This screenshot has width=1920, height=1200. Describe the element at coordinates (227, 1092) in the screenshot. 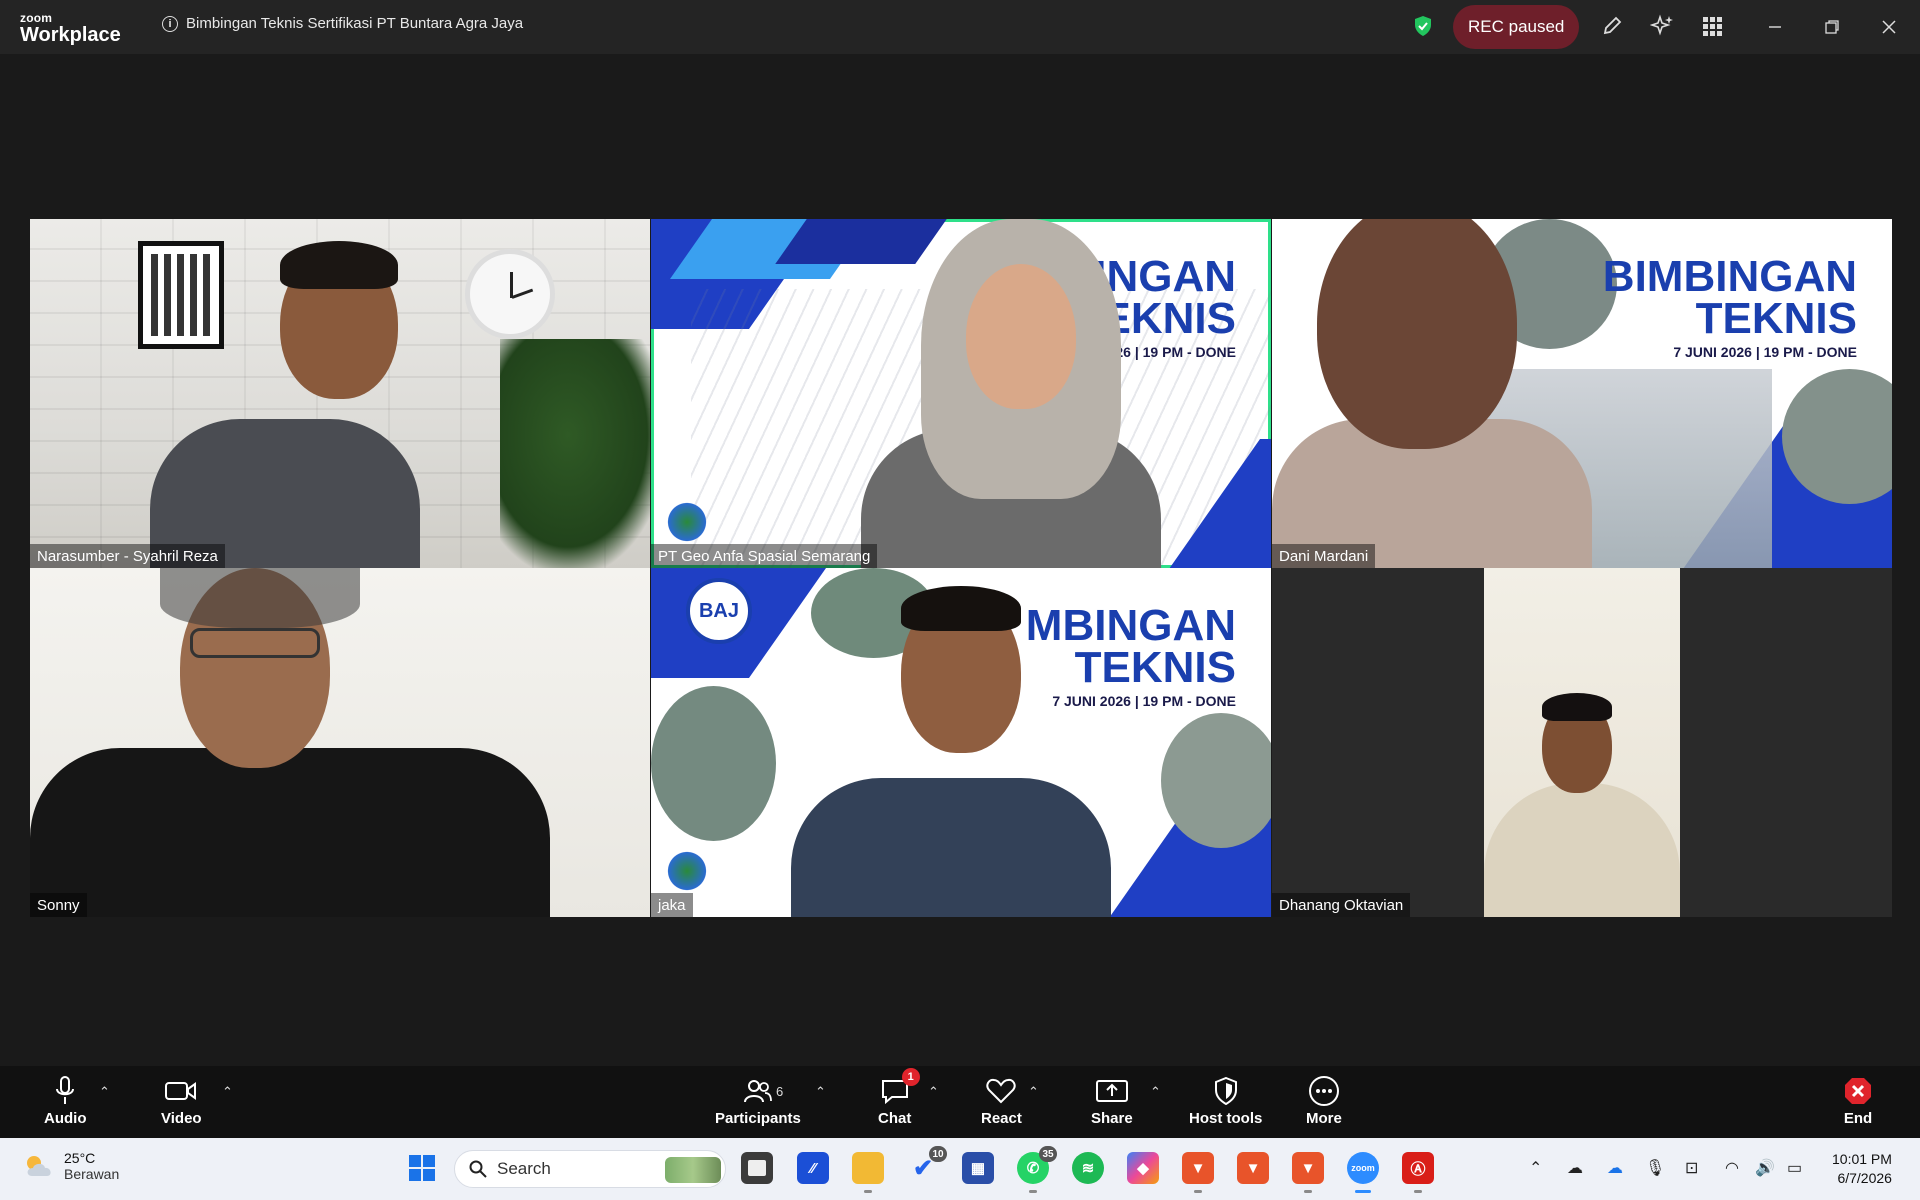

I see `video-options-chevron-icon: ⌃` at that location.